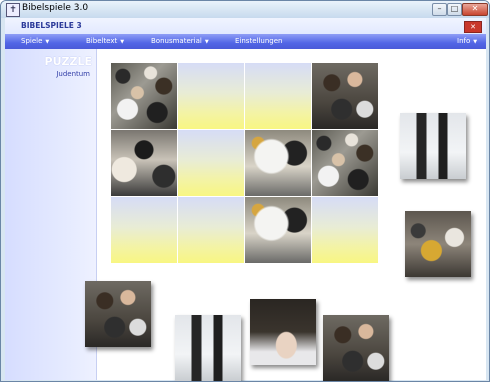 The image size is (490, 382). Describe the element at coordinates (464, 41) in the screenshot. I see `menu-label: Info` at that location.